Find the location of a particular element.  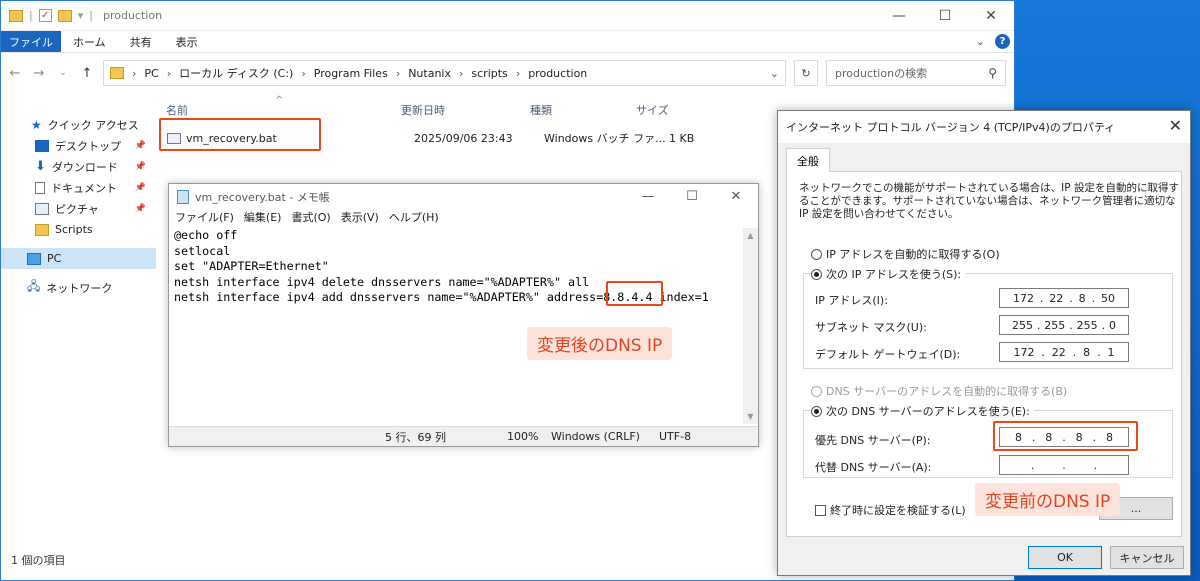

file-size: 1 KB is located at coordinates (682, 138).